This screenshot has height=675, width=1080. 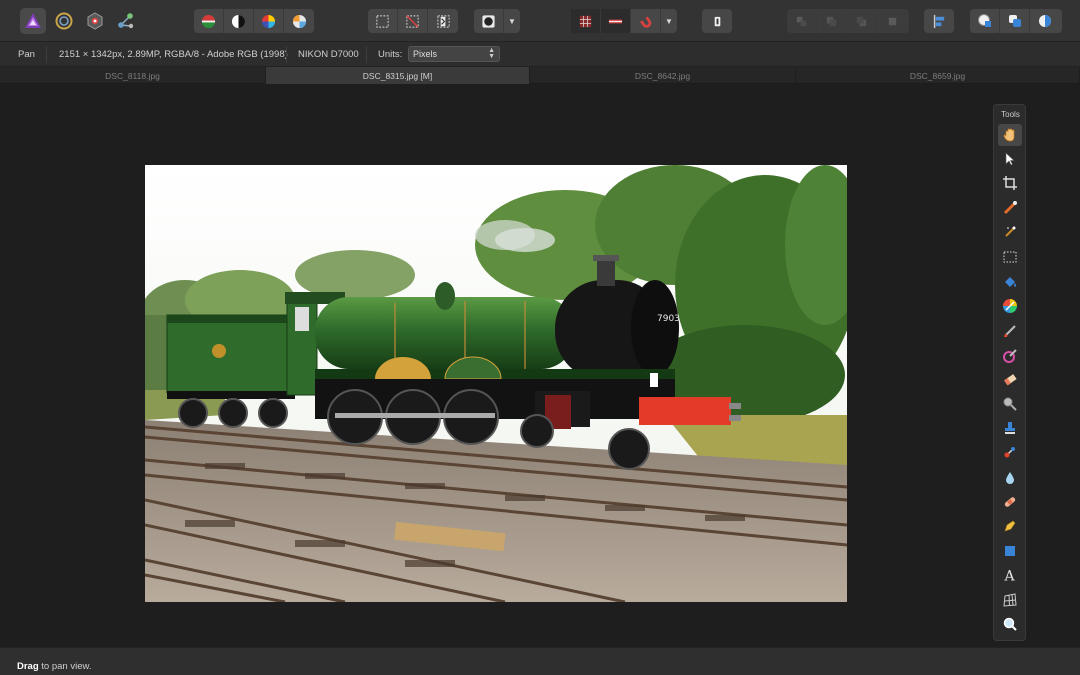 I want to click on align-button, so click(x=939, y=21).